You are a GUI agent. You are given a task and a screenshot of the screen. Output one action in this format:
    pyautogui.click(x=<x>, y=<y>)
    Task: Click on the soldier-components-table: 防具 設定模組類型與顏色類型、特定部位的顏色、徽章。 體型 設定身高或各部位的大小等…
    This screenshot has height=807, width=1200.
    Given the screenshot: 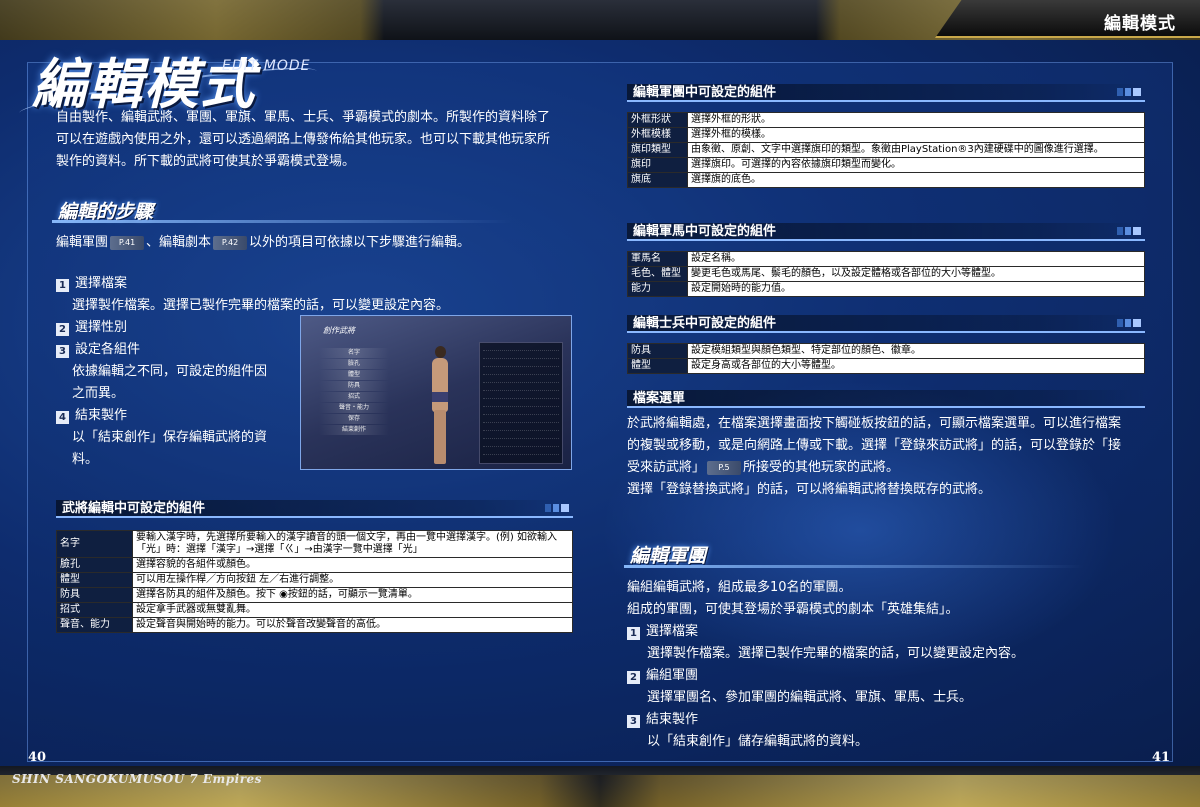 What is the action you would take?
    pyautogui.click(x=886, y=358)
    